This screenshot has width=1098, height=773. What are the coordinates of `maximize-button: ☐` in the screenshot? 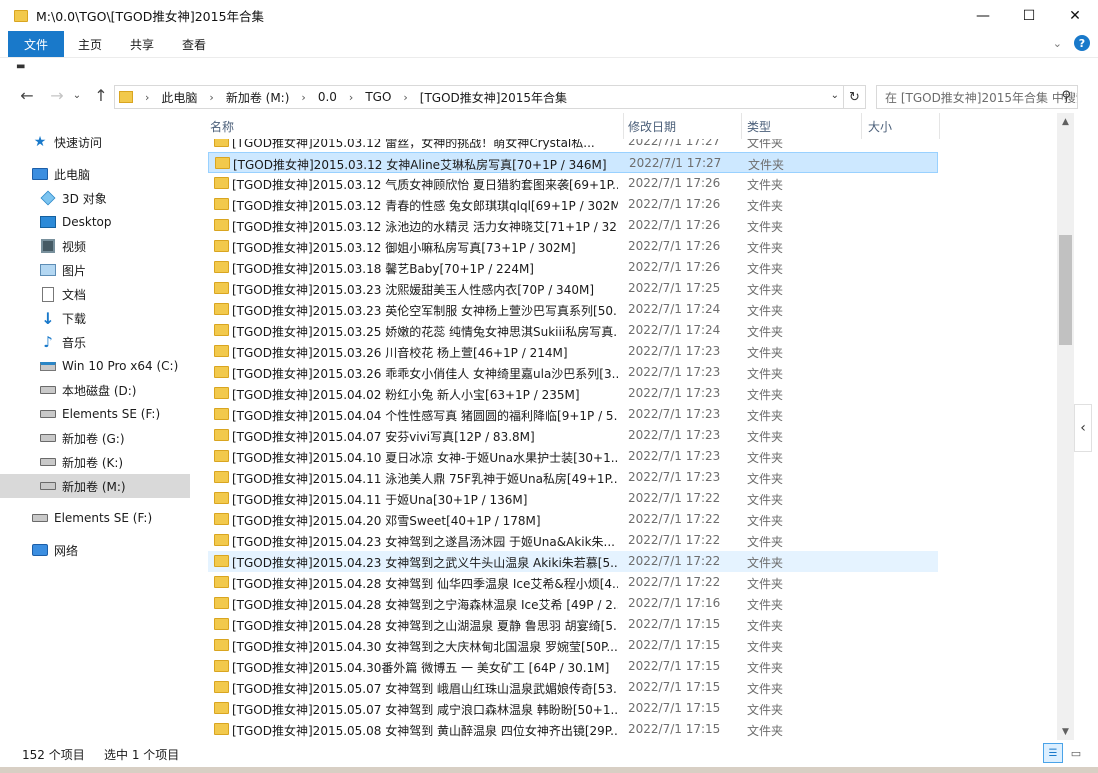 It's located at (1029, 15).